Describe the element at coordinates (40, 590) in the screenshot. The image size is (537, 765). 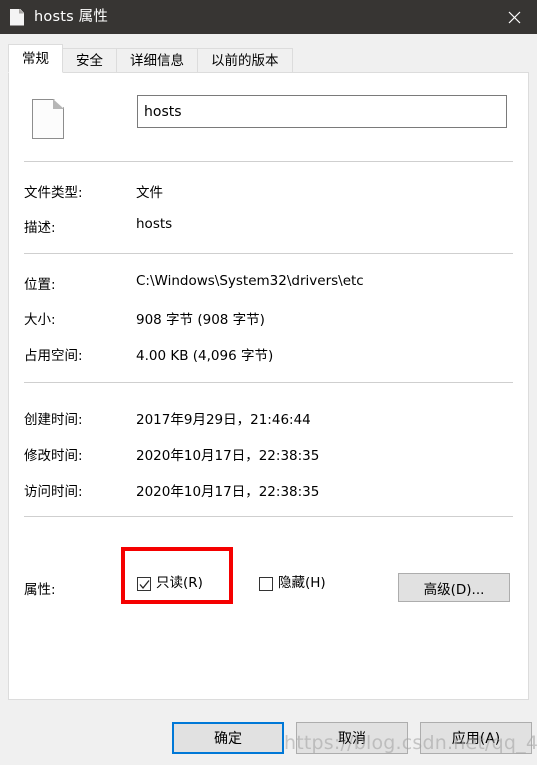
I see `attributes-label: 属性:` at that location.